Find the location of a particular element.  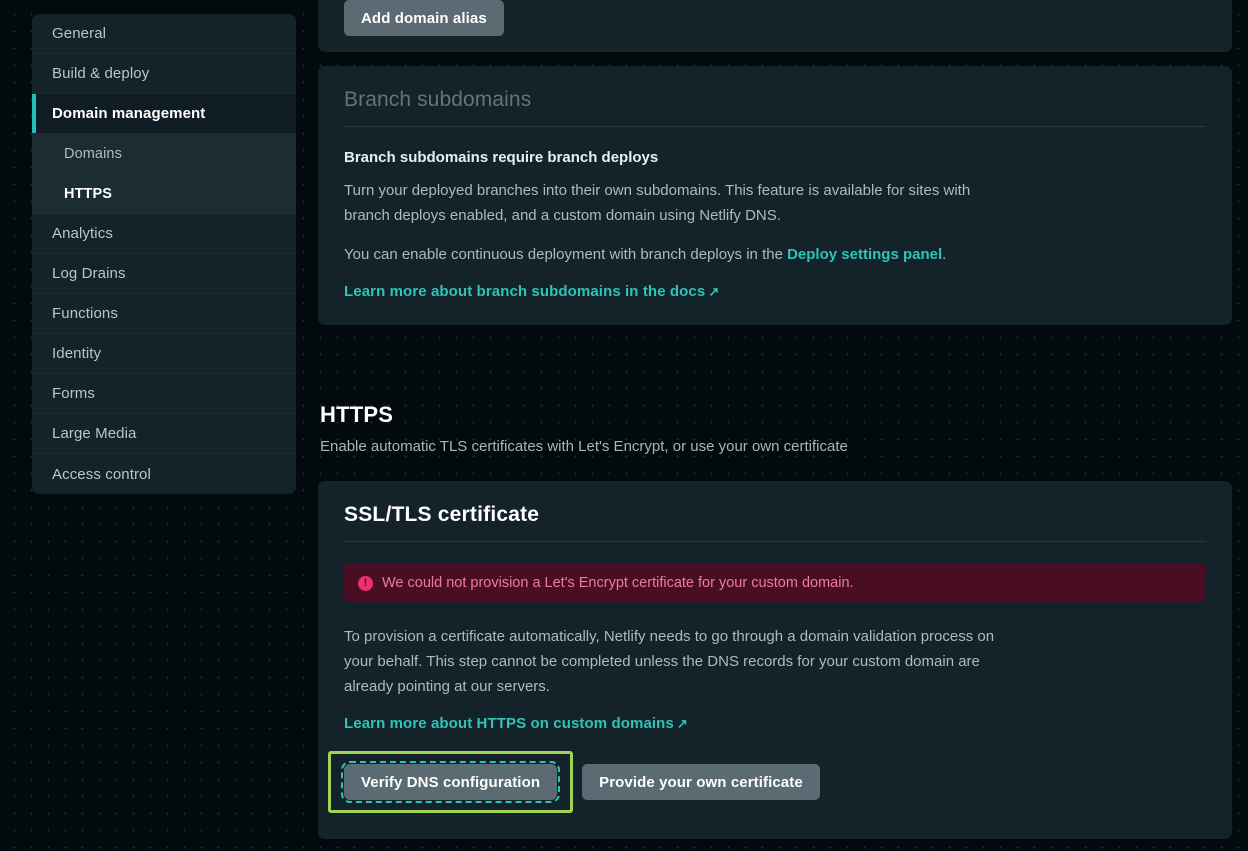

docs-link-label: Learn more about HTTPS on custom domains is located at coordinates (509, 723).